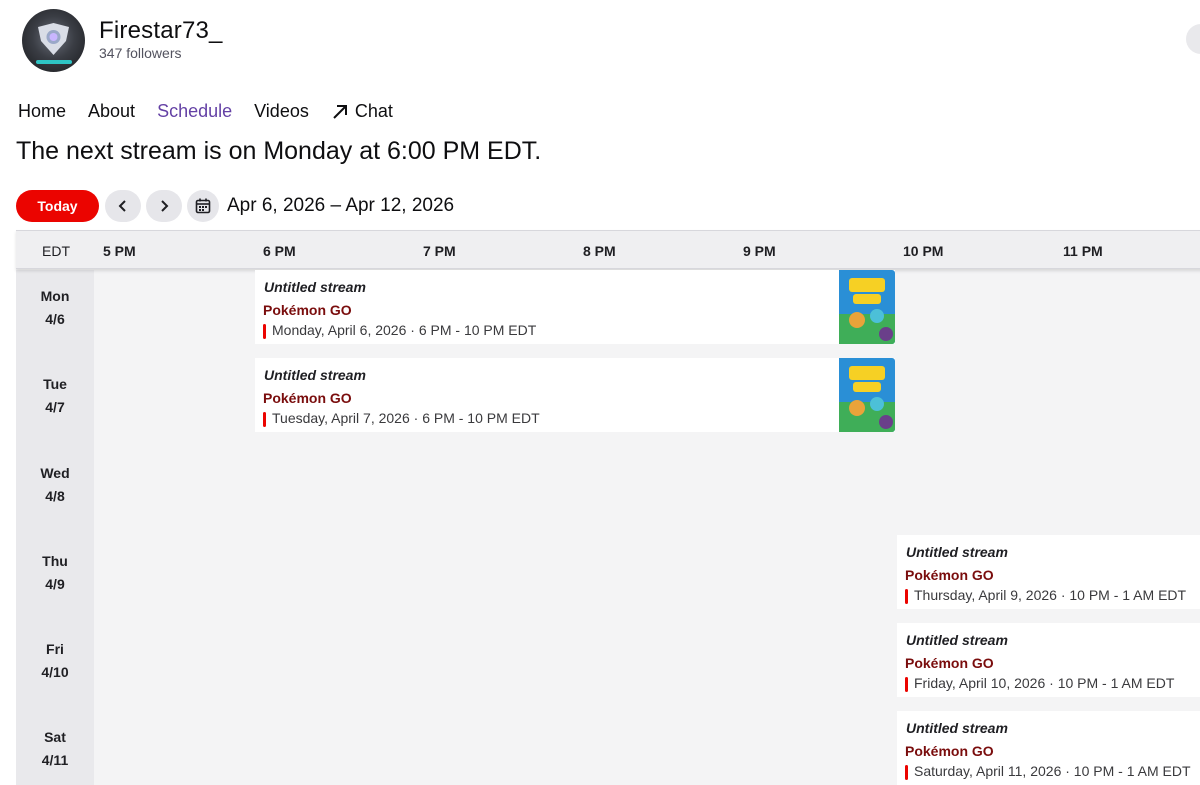 This screenshot has width=1200, height=785. I want to click on next-week-button, so click(164, 206).